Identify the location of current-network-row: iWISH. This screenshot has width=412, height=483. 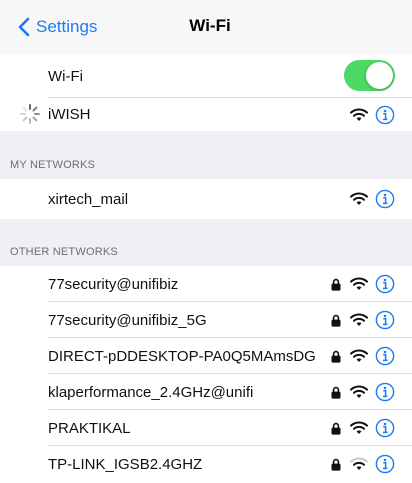
(206, 114).